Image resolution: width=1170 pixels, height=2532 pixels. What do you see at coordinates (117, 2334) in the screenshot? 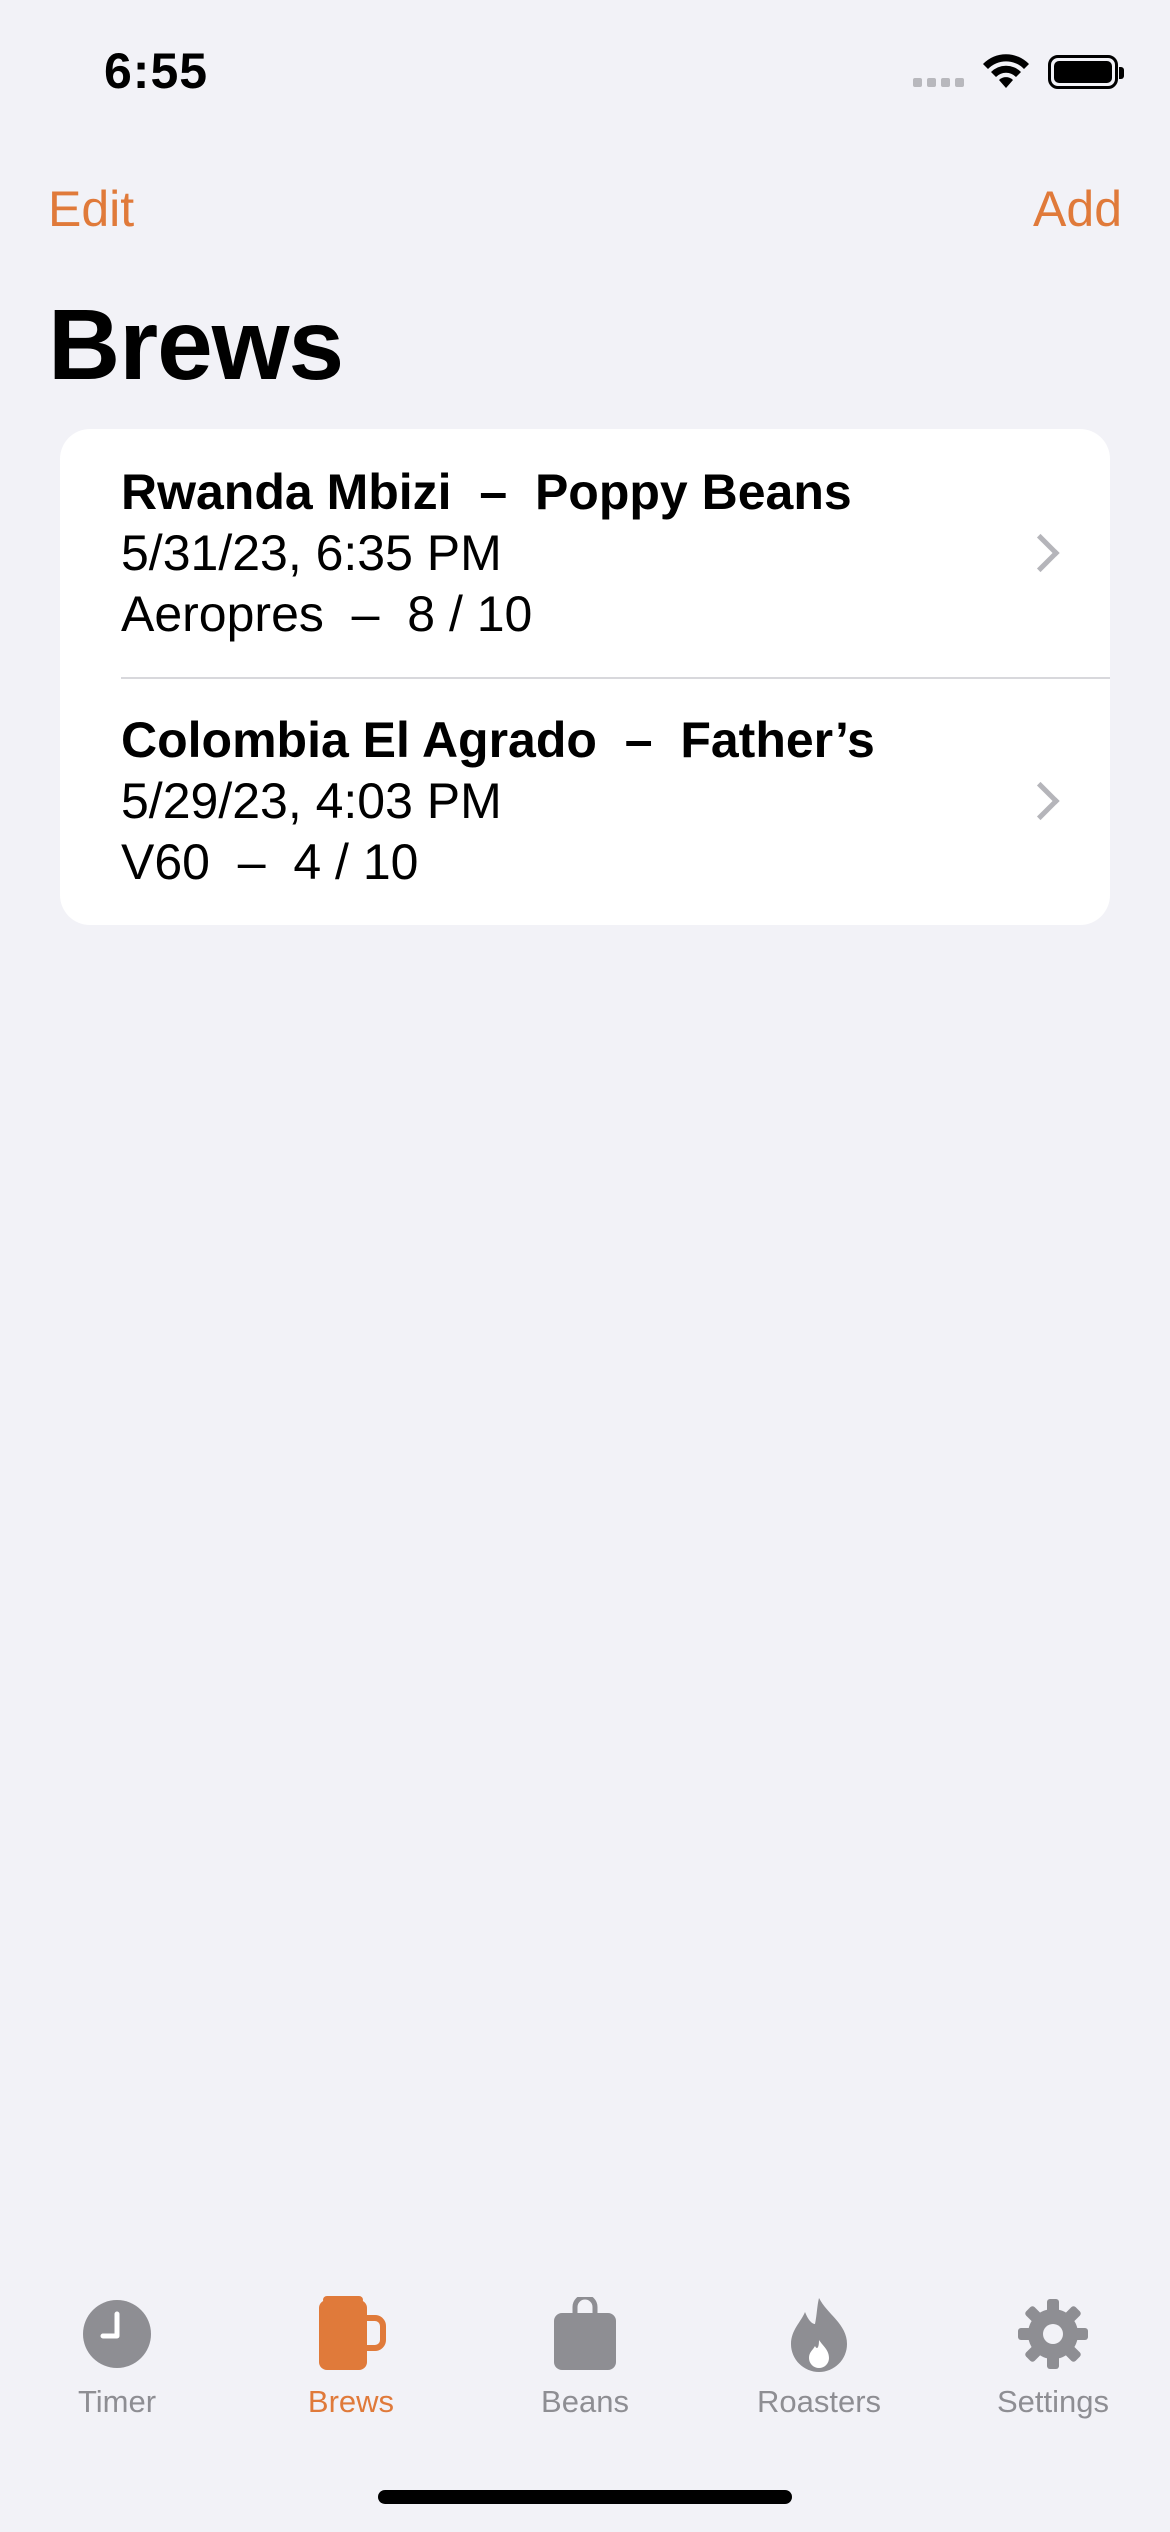
I see `clock-icon` at bounding box center [117, 2334].